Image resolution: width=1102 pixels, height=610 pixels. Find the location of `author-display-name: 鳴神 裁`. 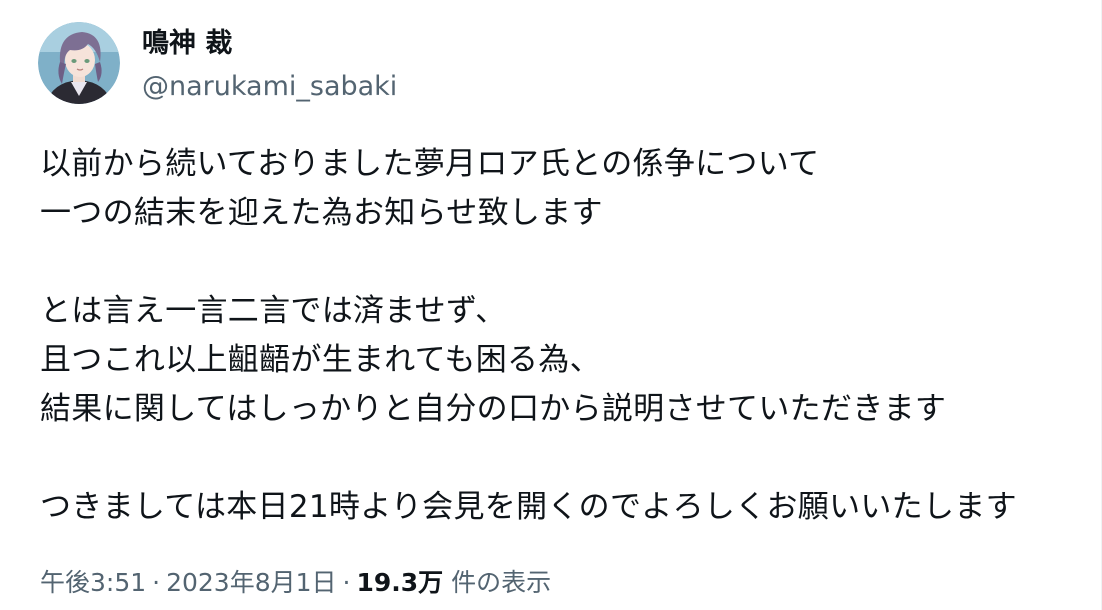

author-display-name: 鳴神 裁 is located at coordinates (269, 44).